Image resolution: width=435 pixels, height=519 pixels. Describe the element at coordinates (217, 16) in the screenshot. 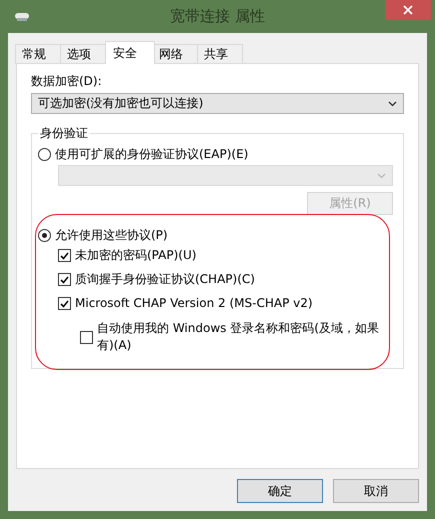

I see `window-title: 宽带连接 属性` at that location.